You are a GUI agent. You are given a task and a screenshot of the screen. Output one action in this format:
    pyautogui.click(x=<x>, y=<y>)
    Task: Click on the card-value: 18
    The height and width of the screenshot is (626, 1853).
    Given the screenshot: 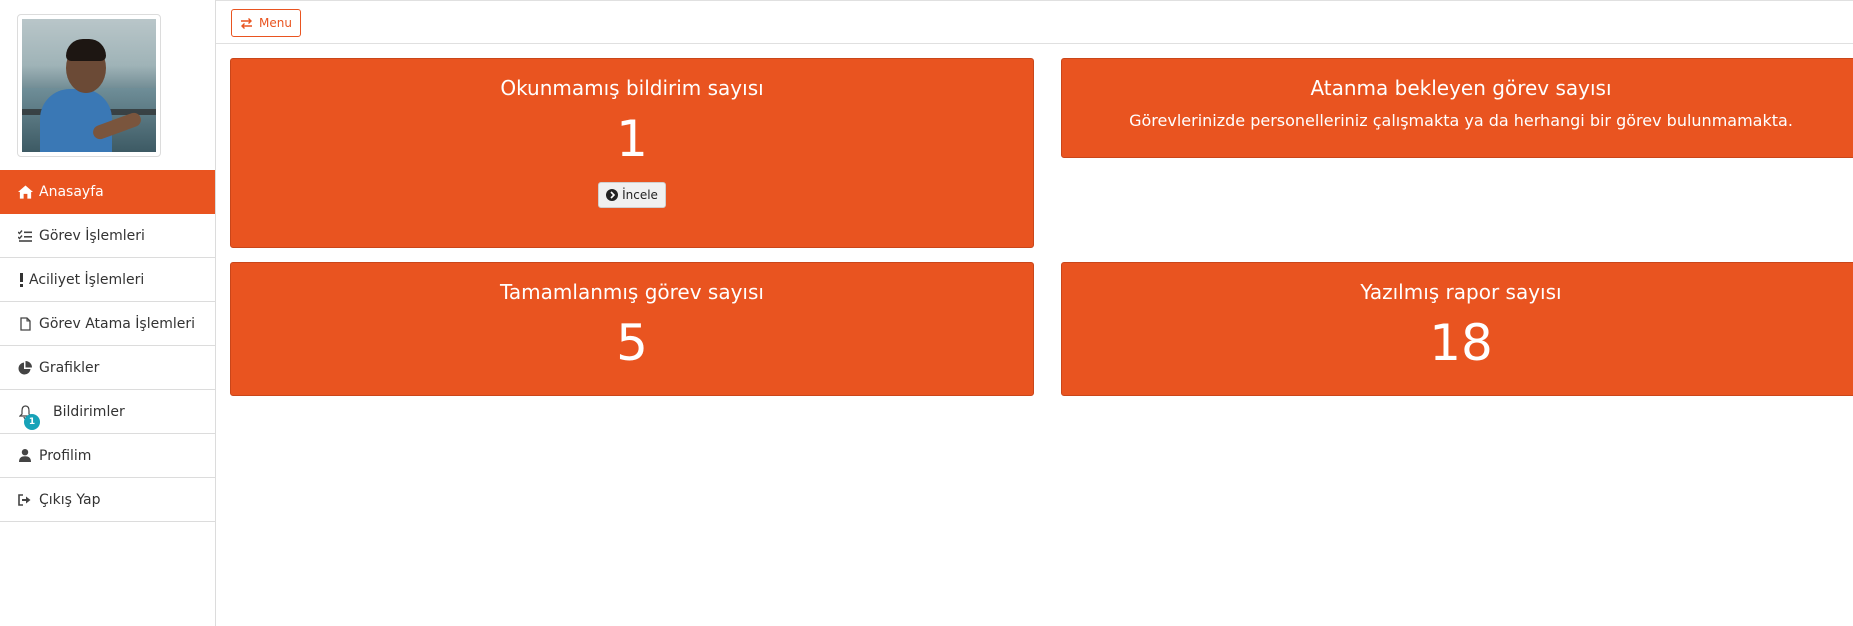 What is the action you would take?
    pyautogui.click(x=1461, y=343)
    